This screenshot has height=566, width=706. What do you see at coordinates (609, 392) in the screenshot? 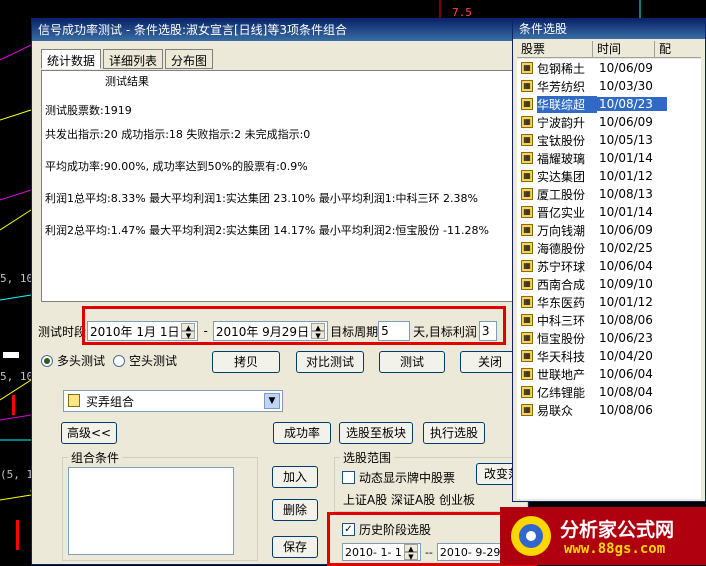
I see `stock-row: ▦ 亿纬锂能 10/08/04` at bounding box center [609, 392].